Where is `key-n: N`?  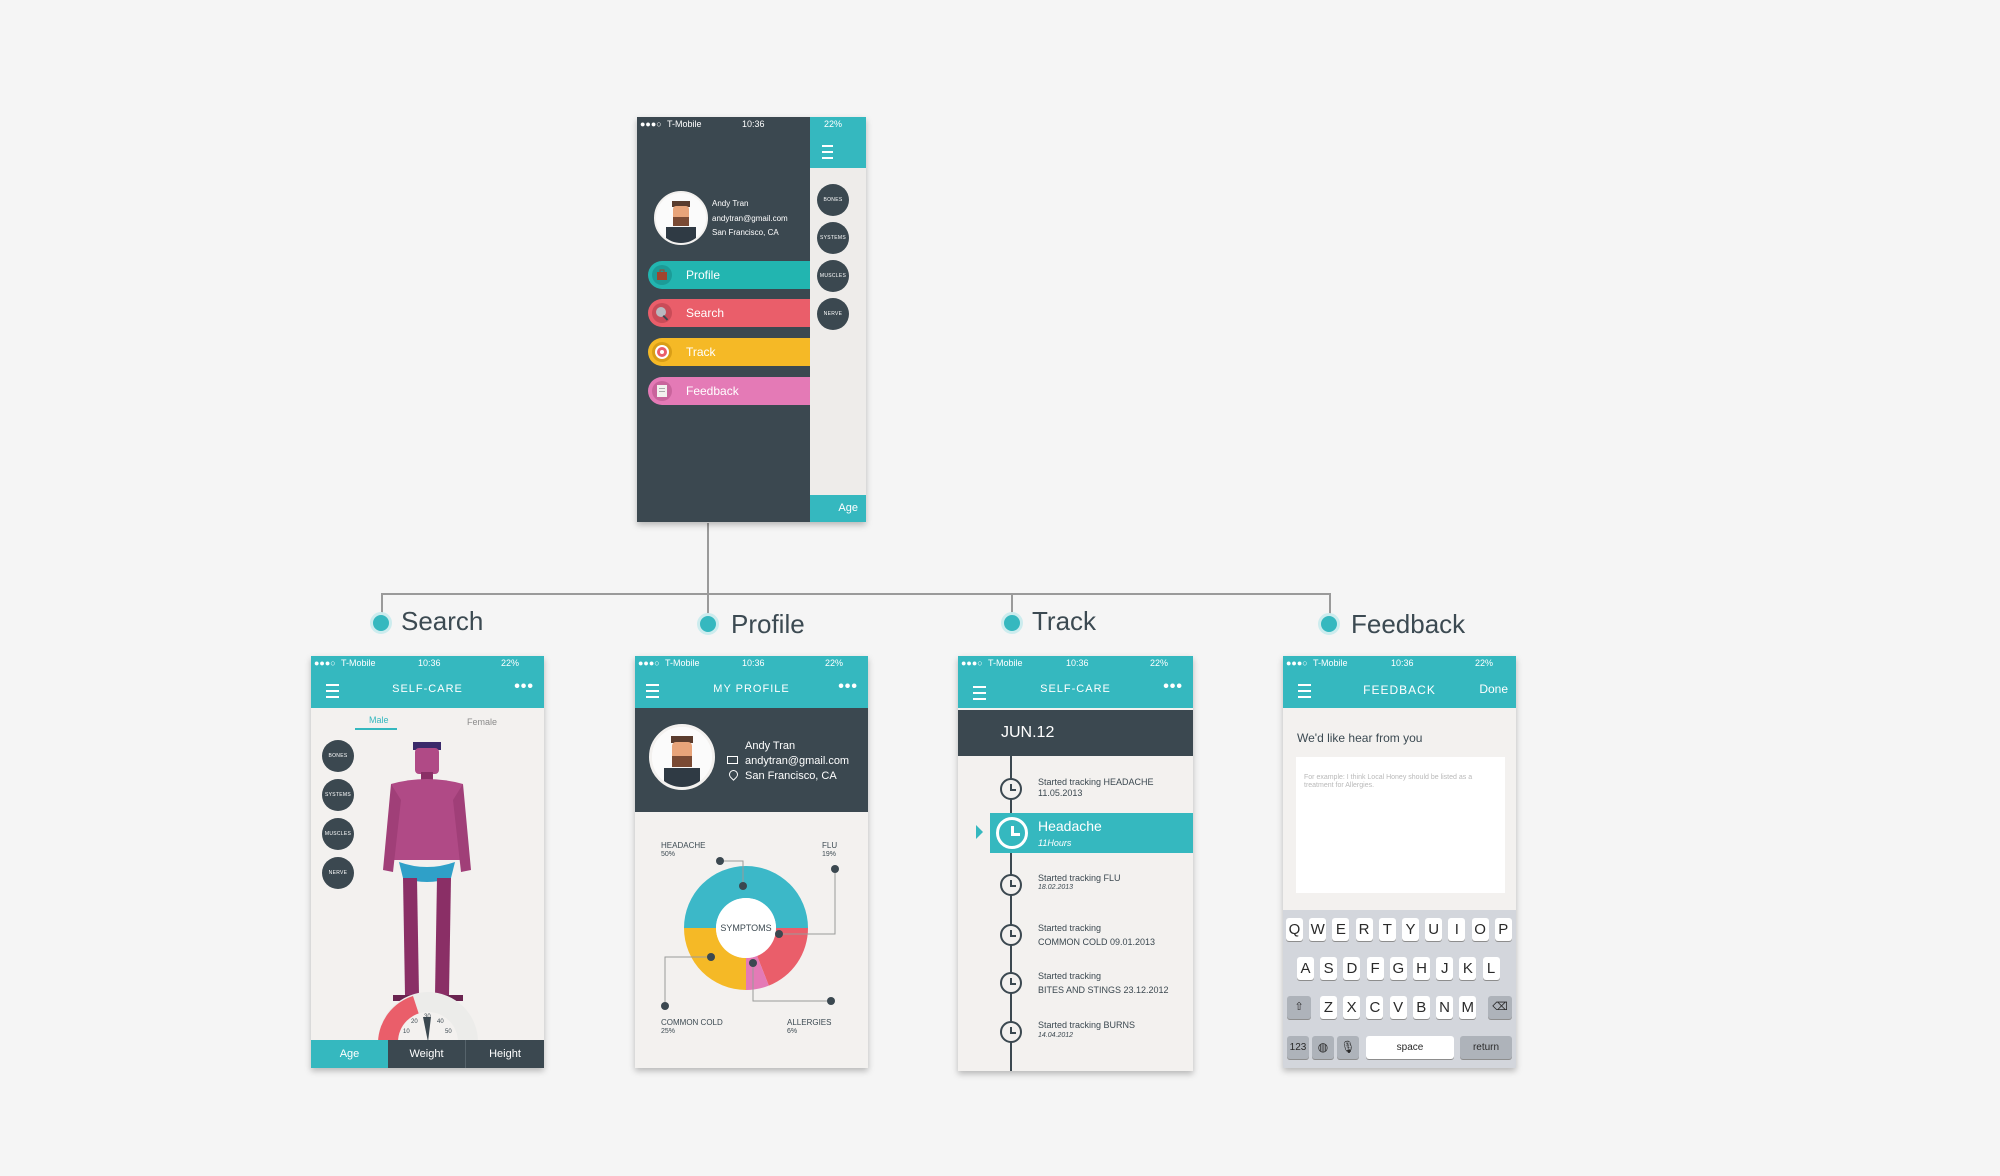 key-n: N is located at coordinates (1444, 1007).